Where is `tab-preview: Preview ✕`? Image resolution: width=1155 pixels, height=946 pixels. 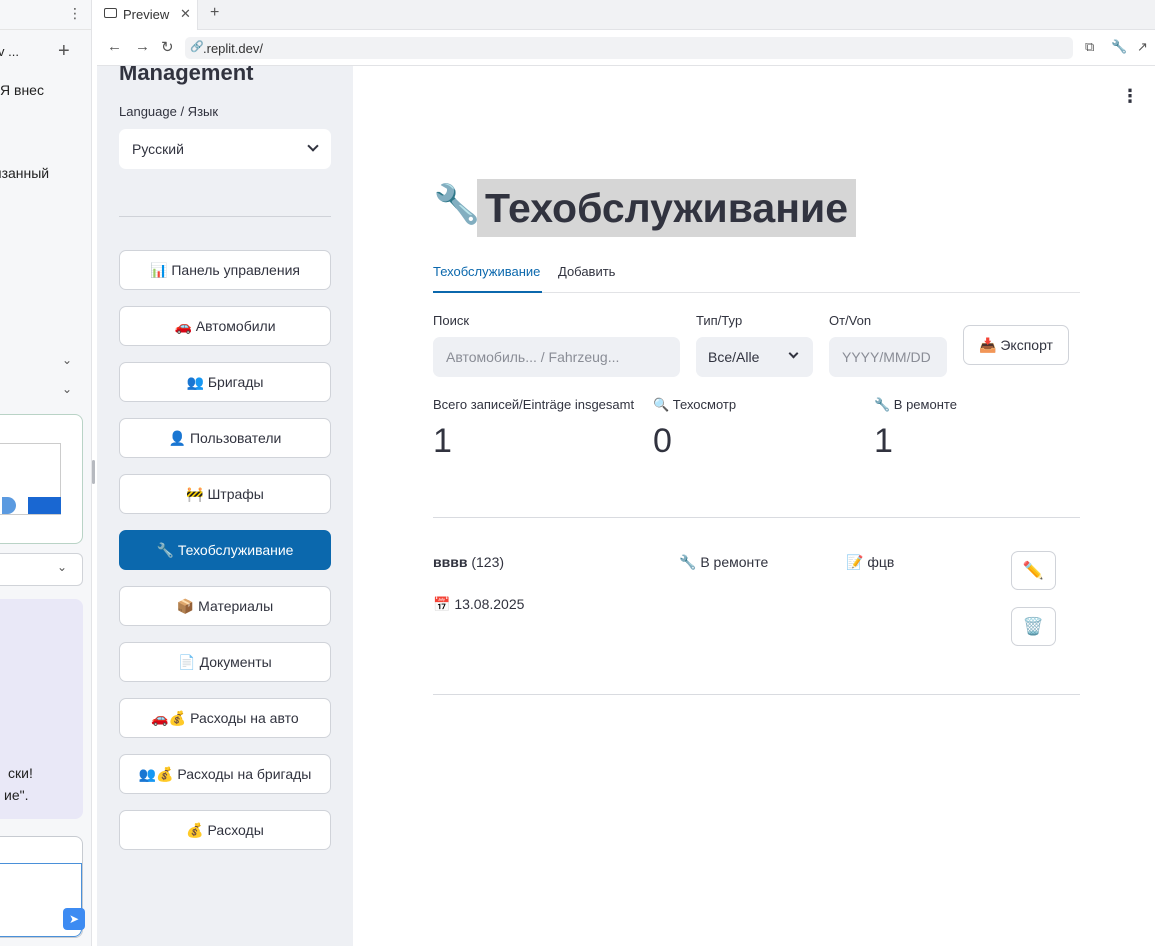 tab-preview: Preview ✕ is located at coordinates (147, 15).